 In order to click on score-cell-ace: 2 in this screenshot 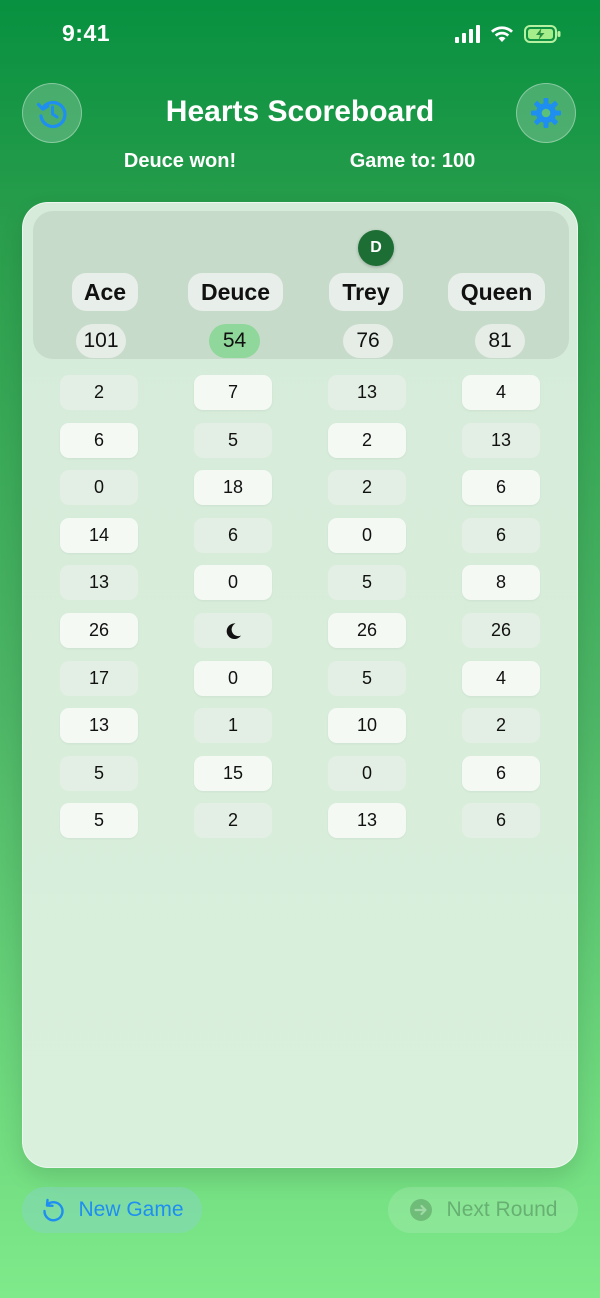, I will do `click(99, 392)`.